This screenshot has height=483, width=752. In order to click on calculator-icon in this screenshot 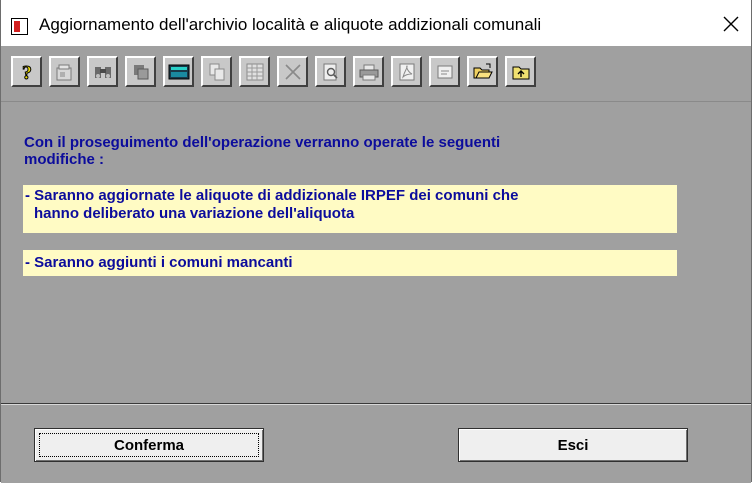, I will do `click(178, 71)`.